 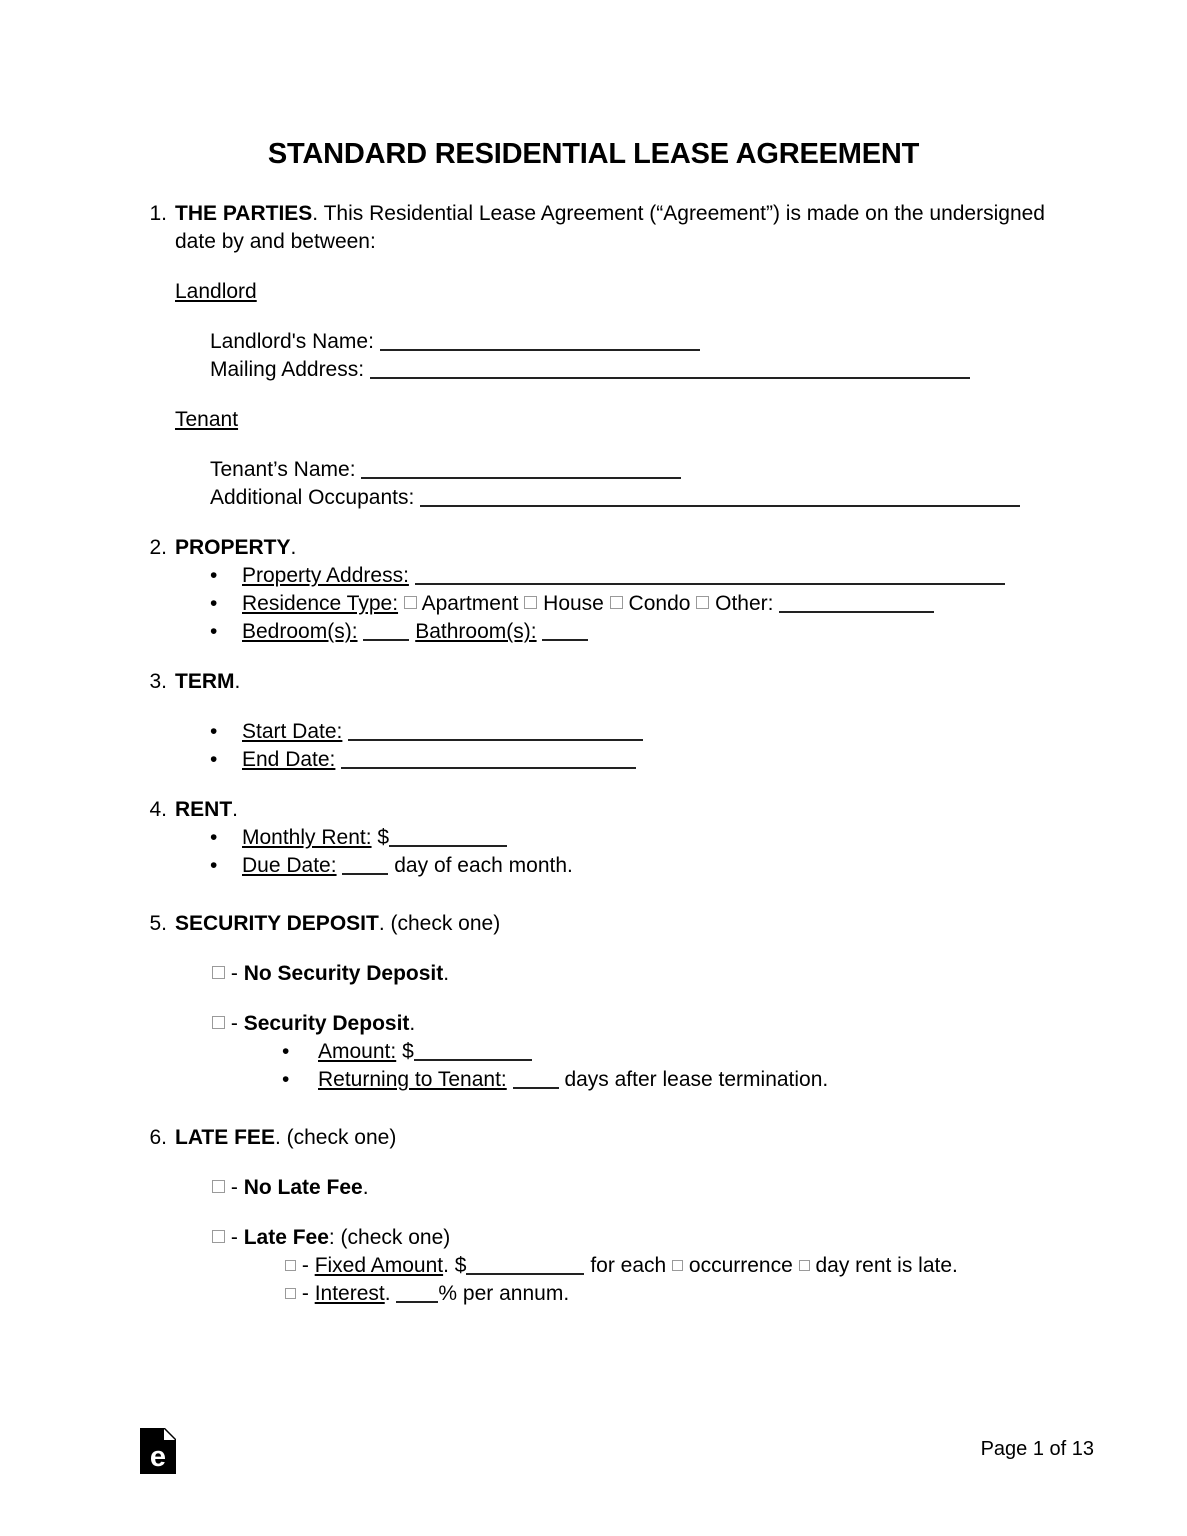 I want to click on section-late-fee: 6. LATE FEE. (check one), so click(x=600, y=1138).